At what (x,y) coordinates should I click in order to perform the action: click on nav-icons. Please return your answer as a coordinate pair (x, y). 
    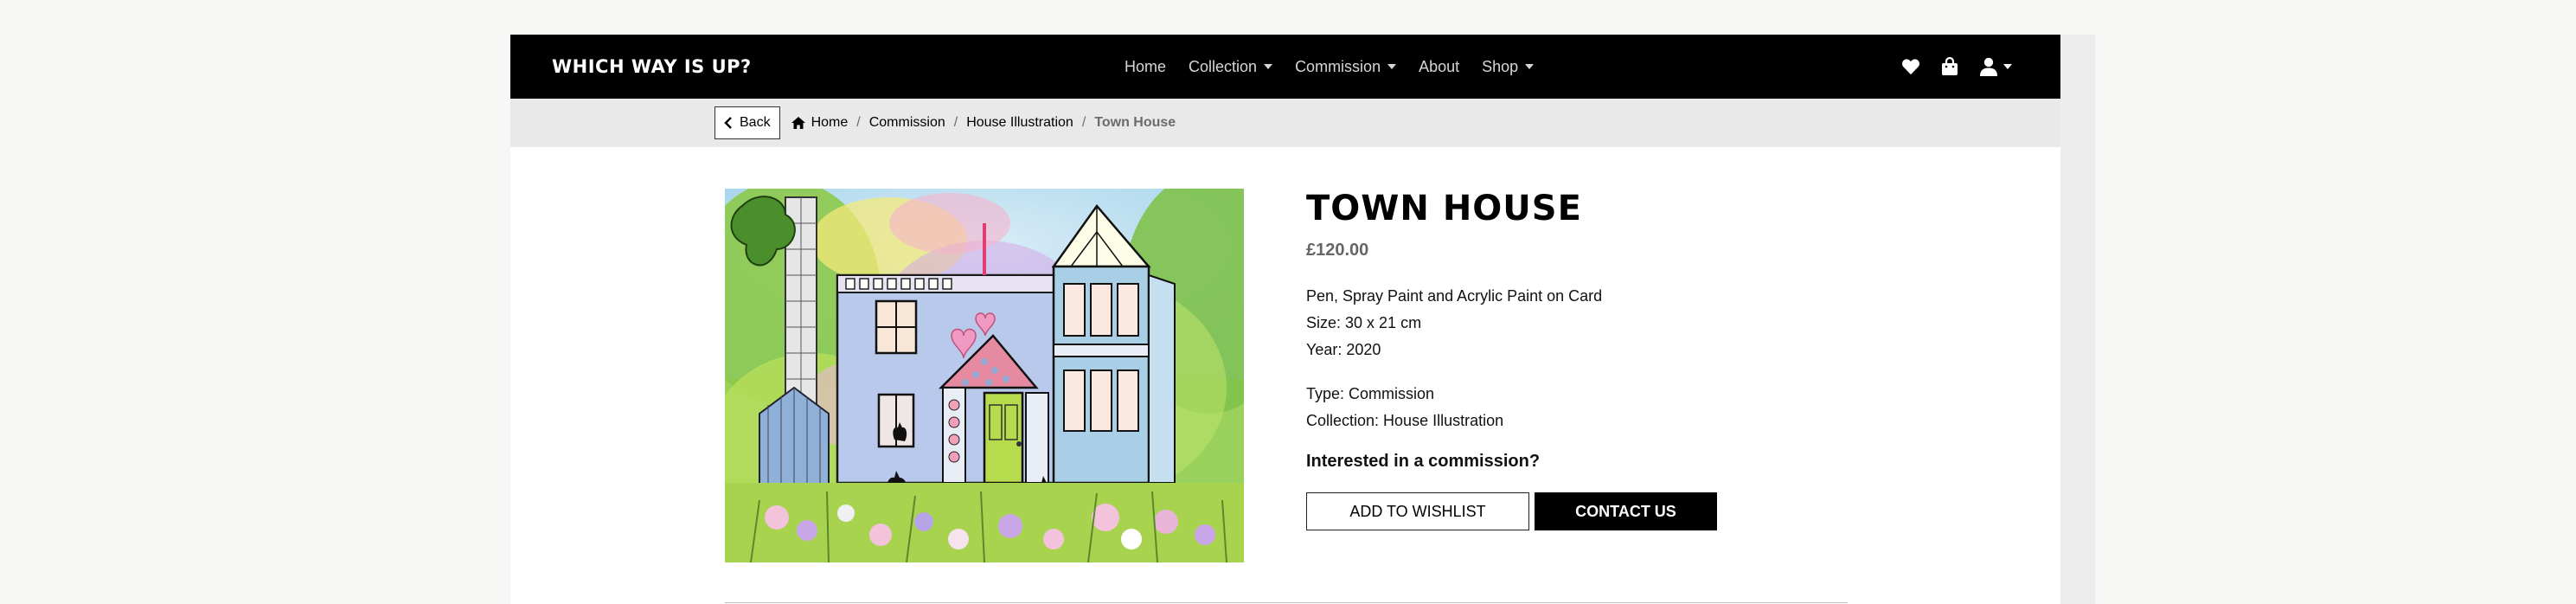
    Looking at the image, I should click on (1957, 67).